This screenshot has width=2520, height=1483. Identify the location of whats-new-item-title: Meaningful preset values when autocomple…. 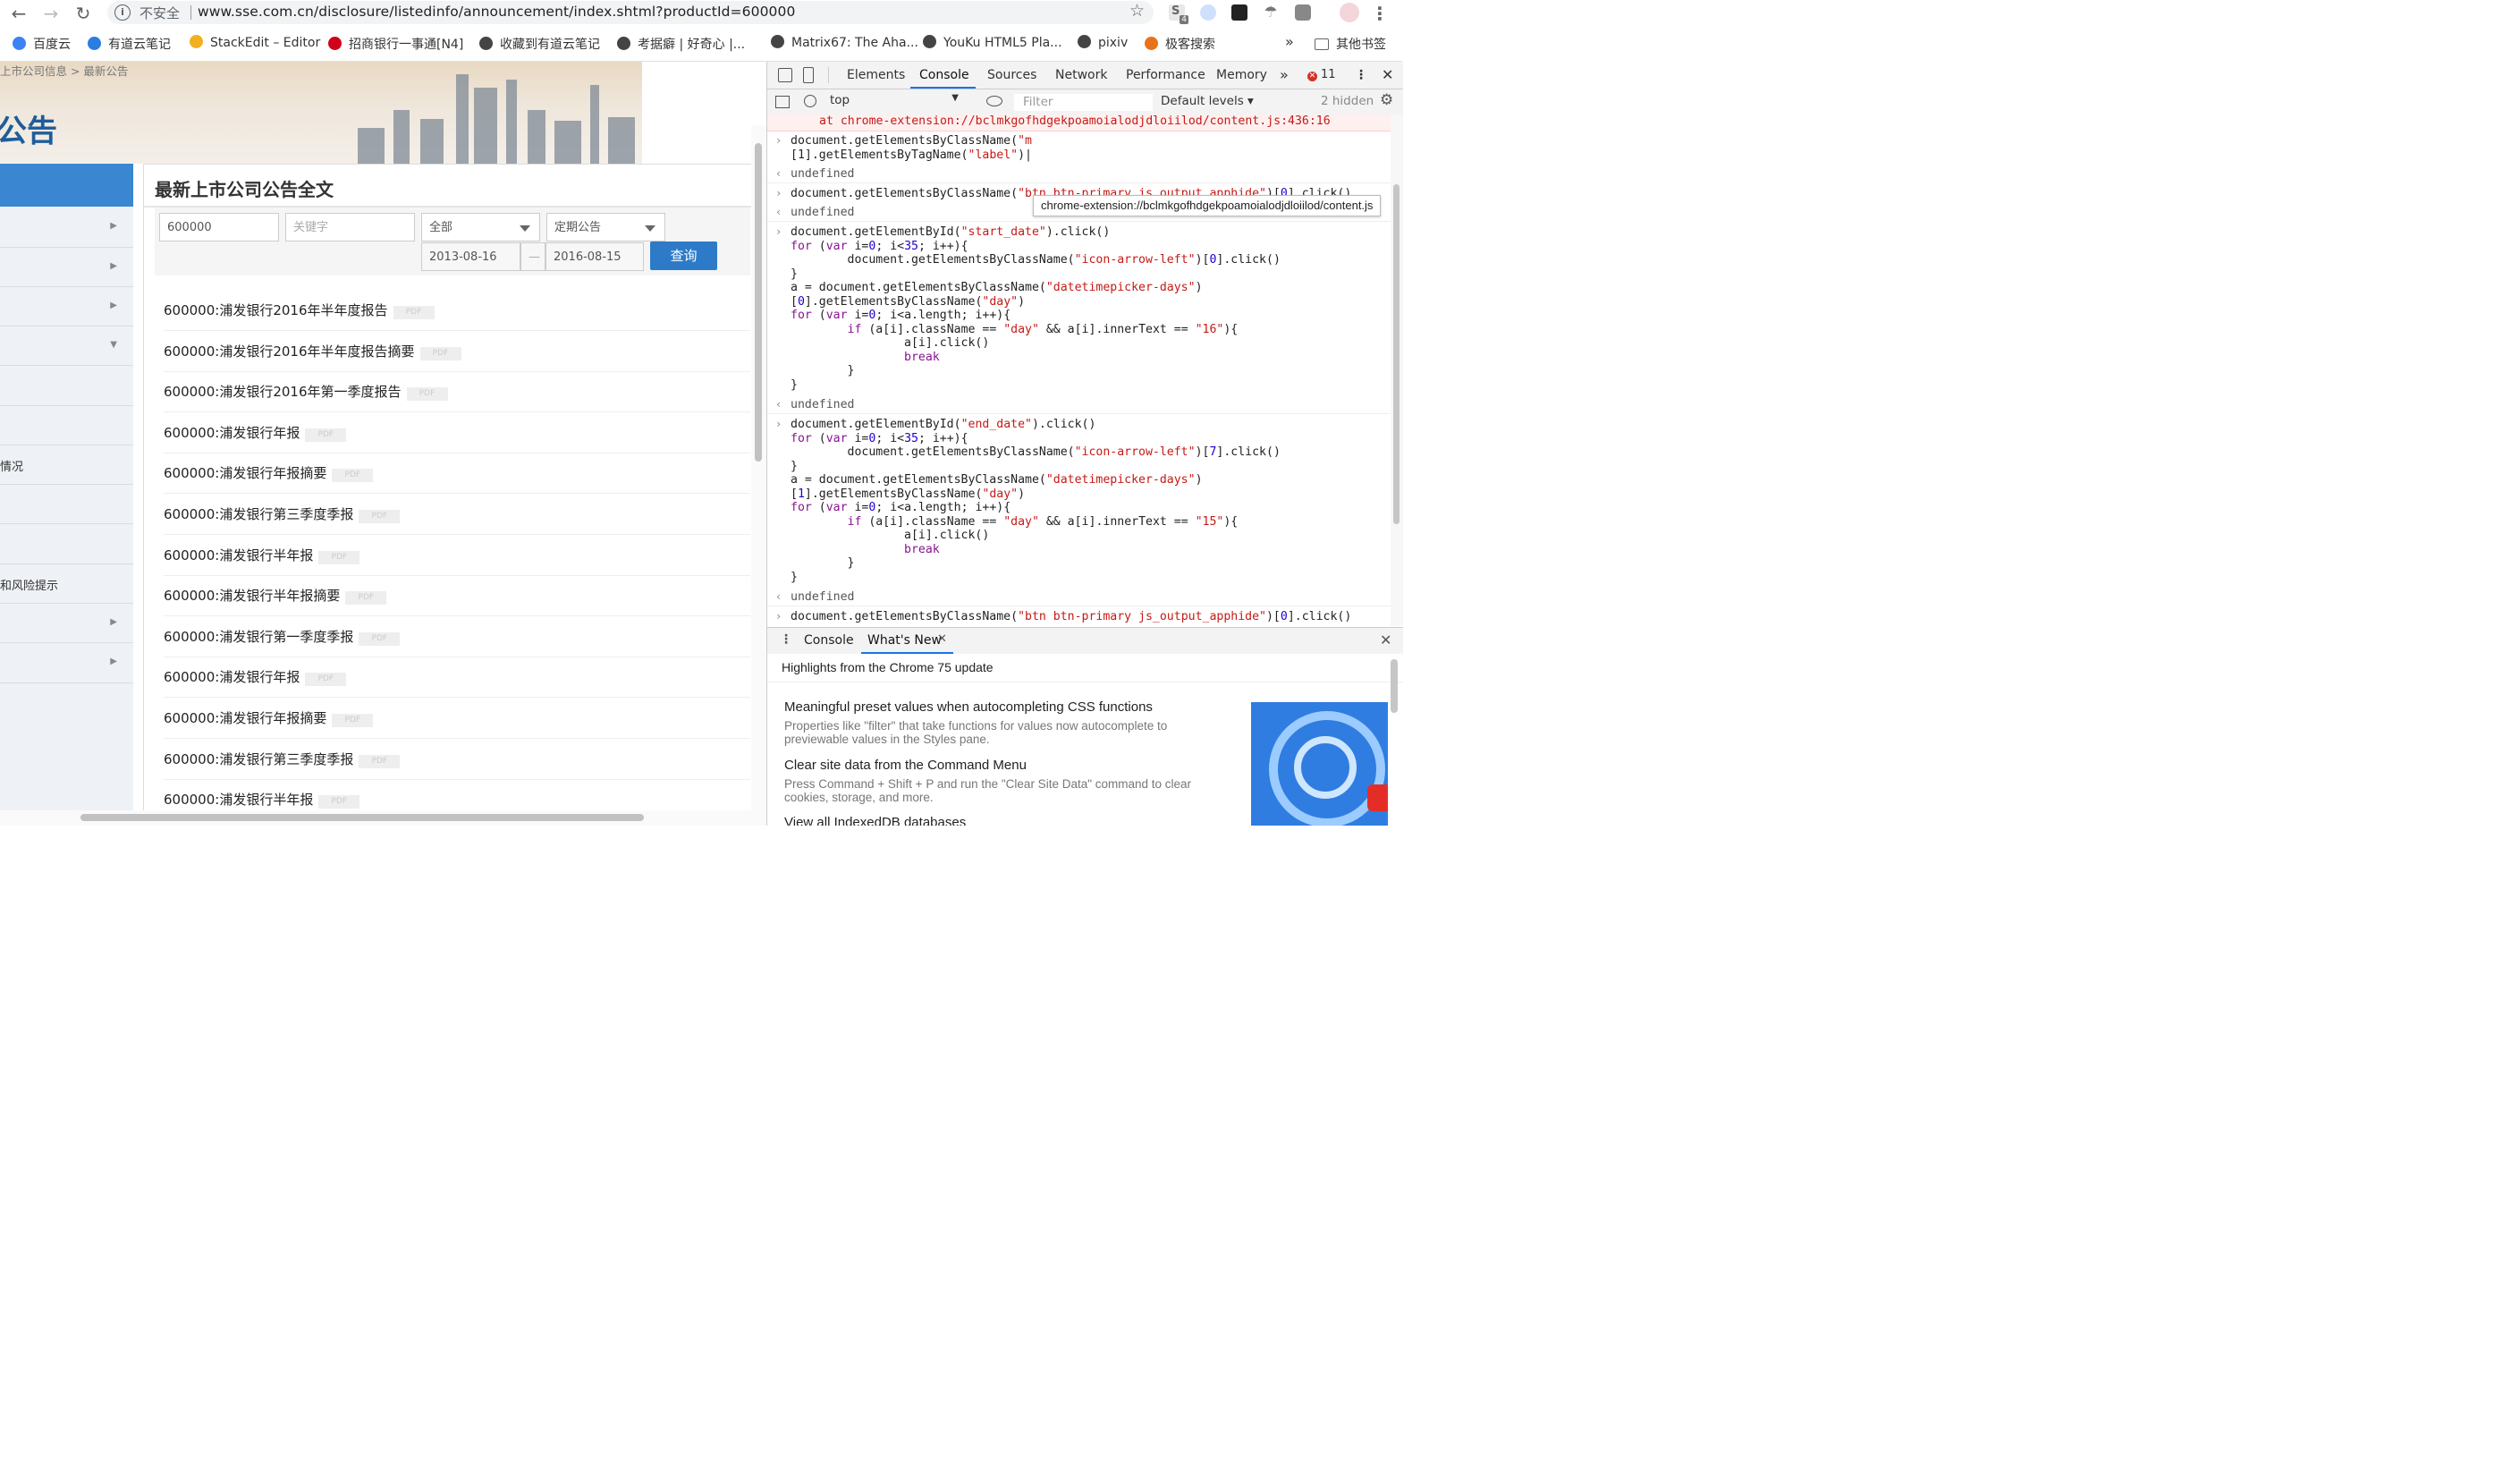
(968, 707).